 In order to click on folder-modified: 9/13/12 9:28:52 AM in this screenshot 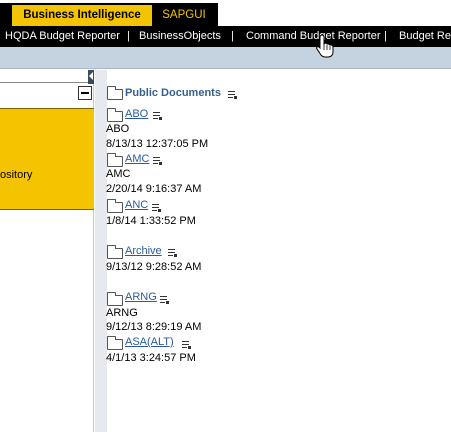, I will do `click(154, 267)`.